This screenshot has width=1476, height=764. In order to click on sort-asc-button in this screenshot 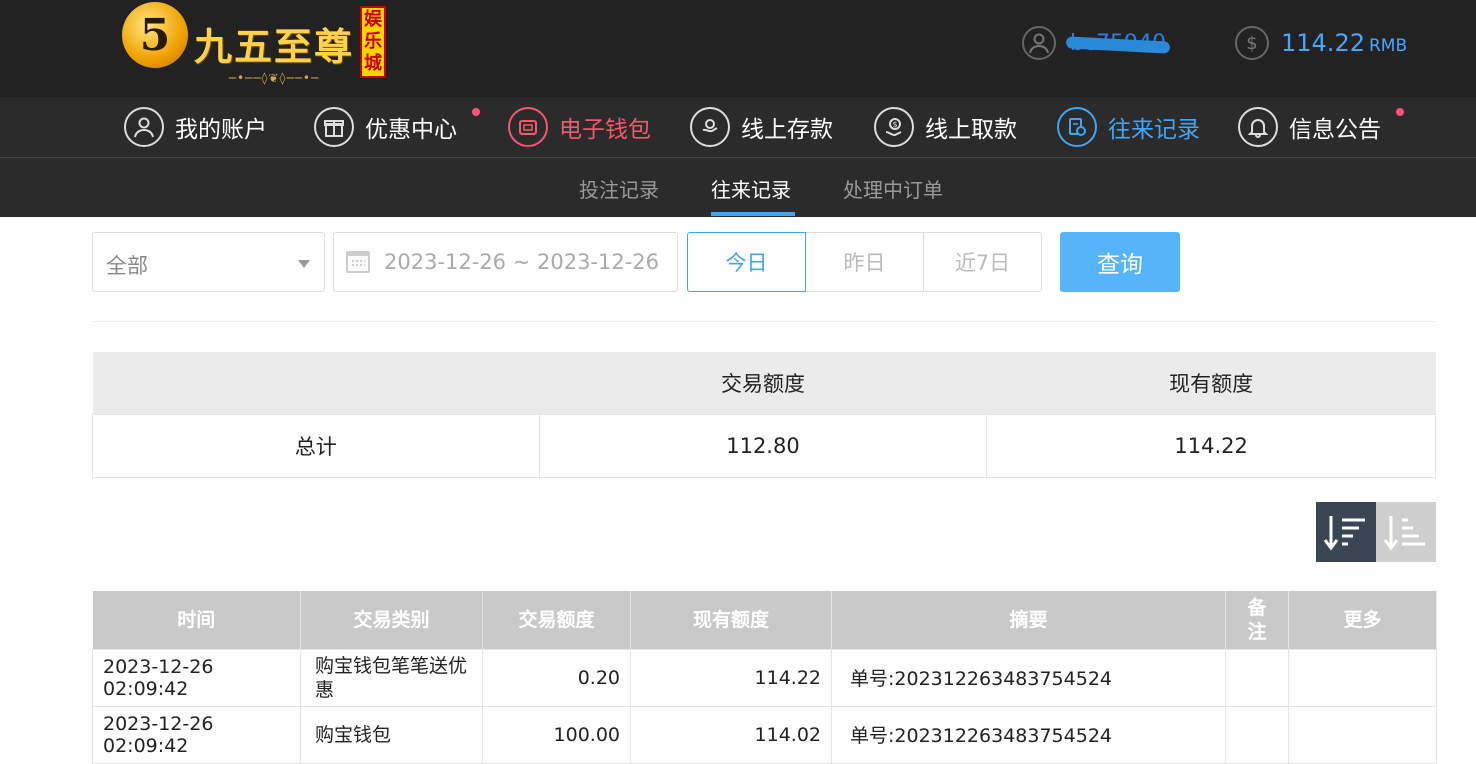, I will do `click(1406, 532)`.